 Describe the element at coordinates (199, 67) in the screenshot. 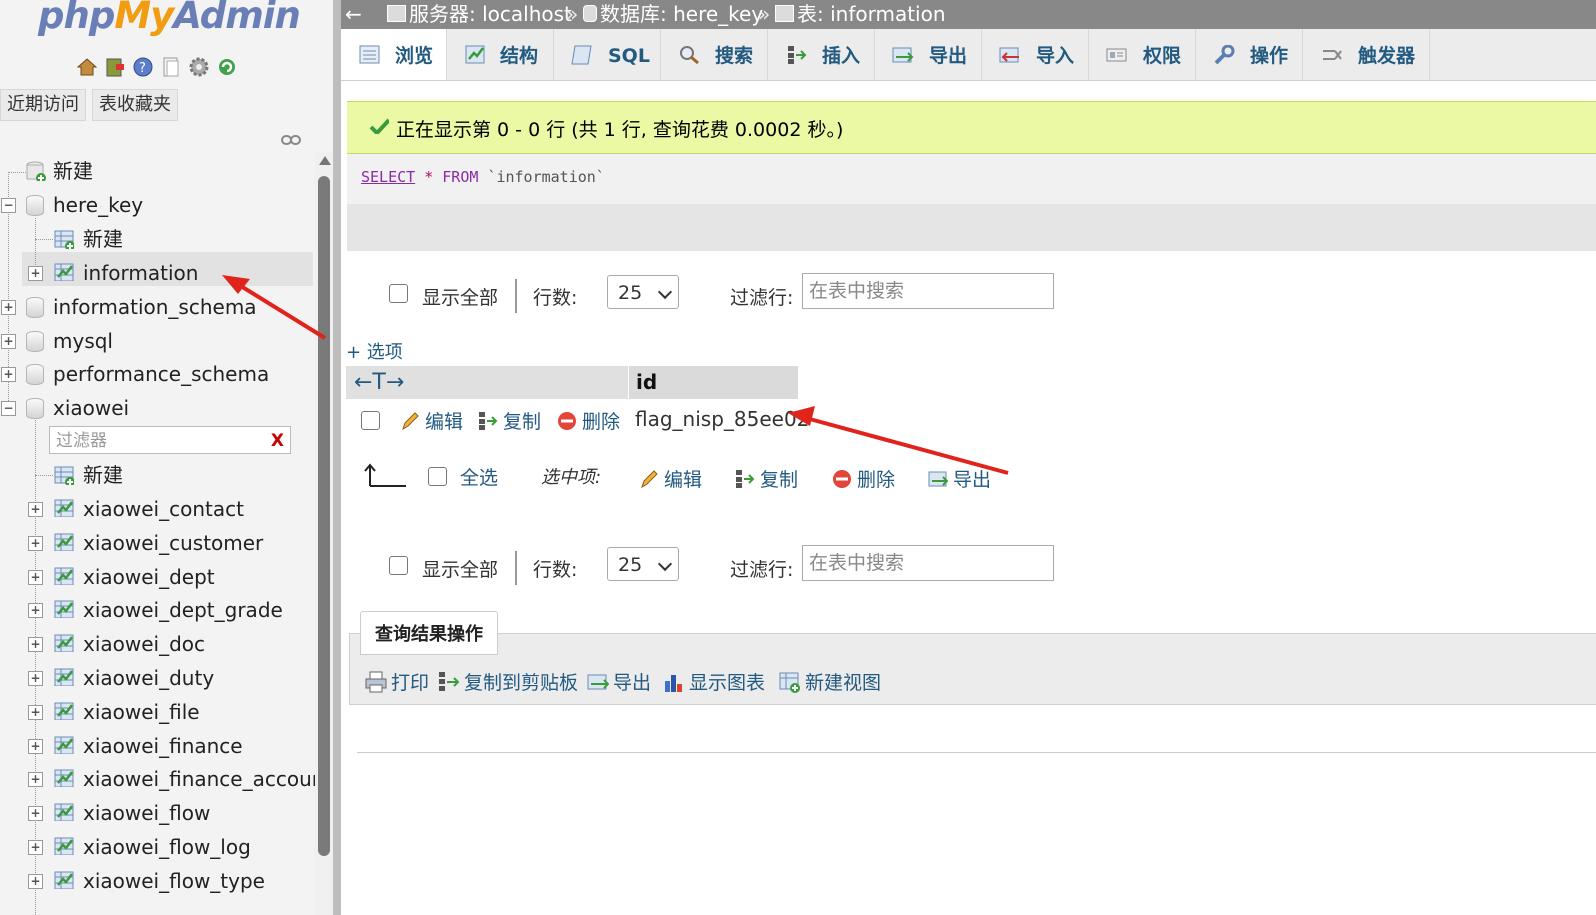

I see `settings-icon` at that location.